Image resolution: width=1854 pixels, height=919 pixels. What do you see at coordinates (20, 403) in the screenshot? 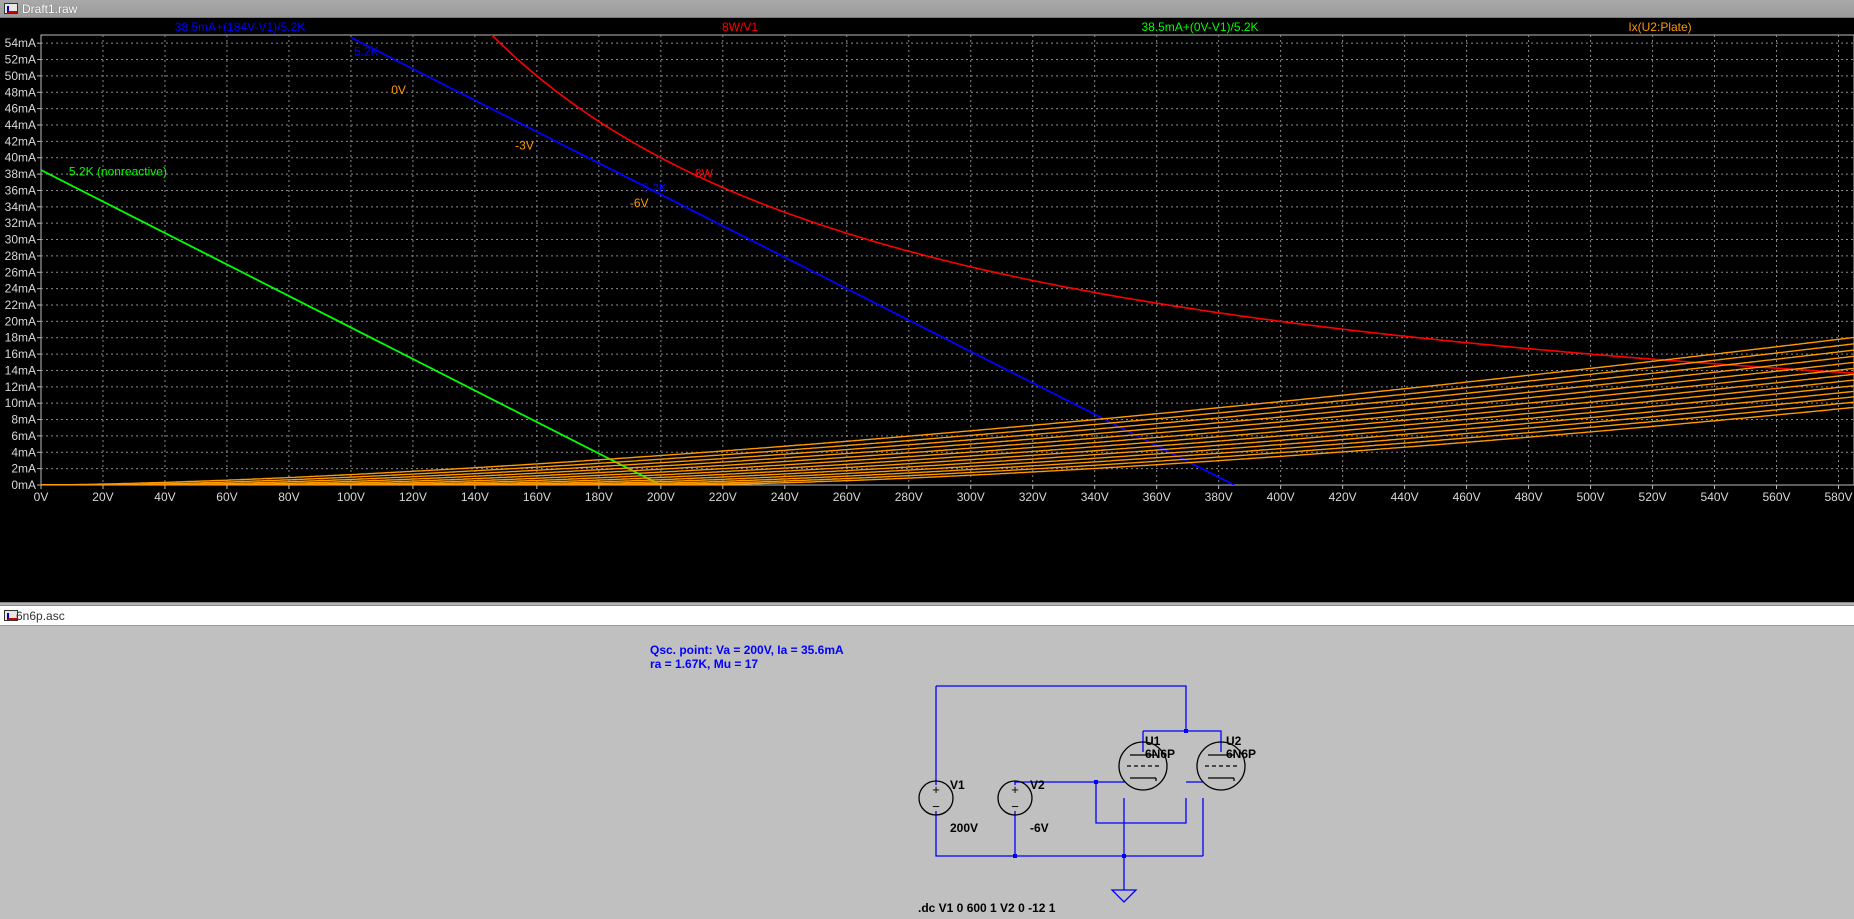
I see `y-tick-label: 10mA` at bounding box center [20, 403].